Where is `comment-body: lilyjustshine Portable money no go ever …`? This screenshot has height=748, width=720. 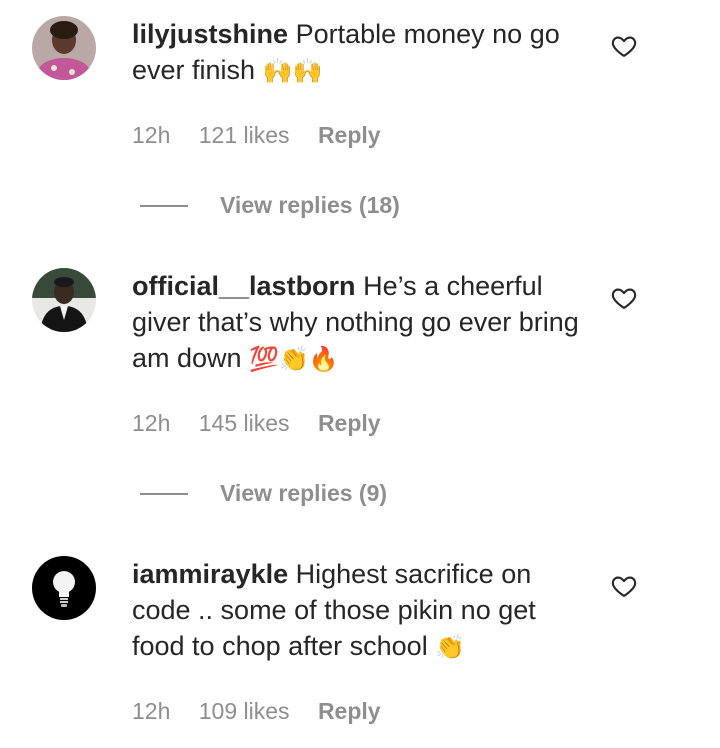
comment-body: lilyjustshine Portable money no go ever … is located at coordinates (362, 52).